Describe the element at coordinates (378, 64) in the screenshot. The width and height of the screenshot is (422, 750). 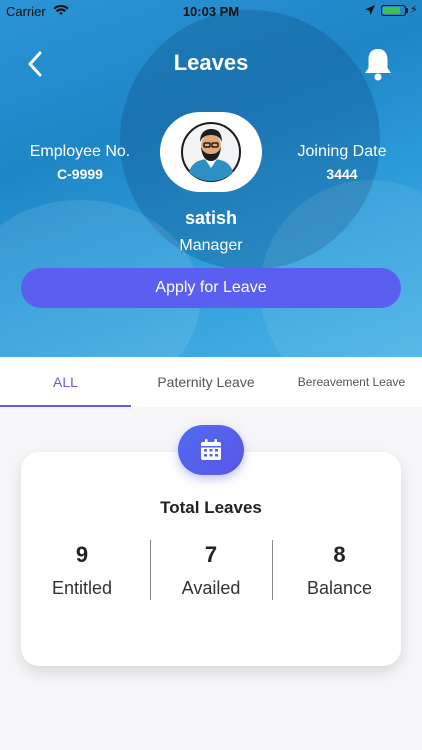
I see `bell-icon` at that location.